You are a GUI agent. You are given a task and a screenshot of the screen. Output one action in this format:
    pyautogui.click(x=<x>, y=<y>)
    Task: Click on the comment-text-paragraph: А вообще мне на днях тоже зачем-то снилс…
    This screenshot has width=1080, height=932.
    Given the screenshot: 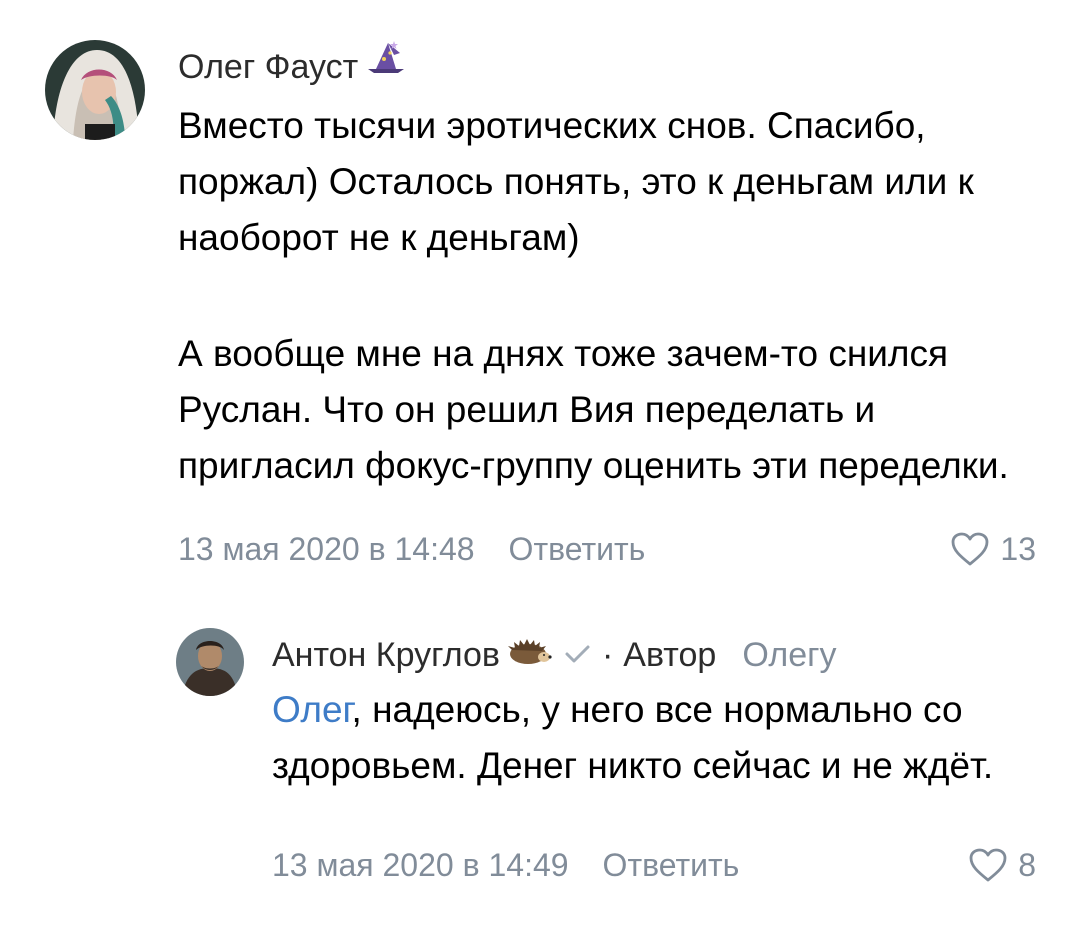 What is the action you would take?
    pyautogui.click(x=593, y=409)
    